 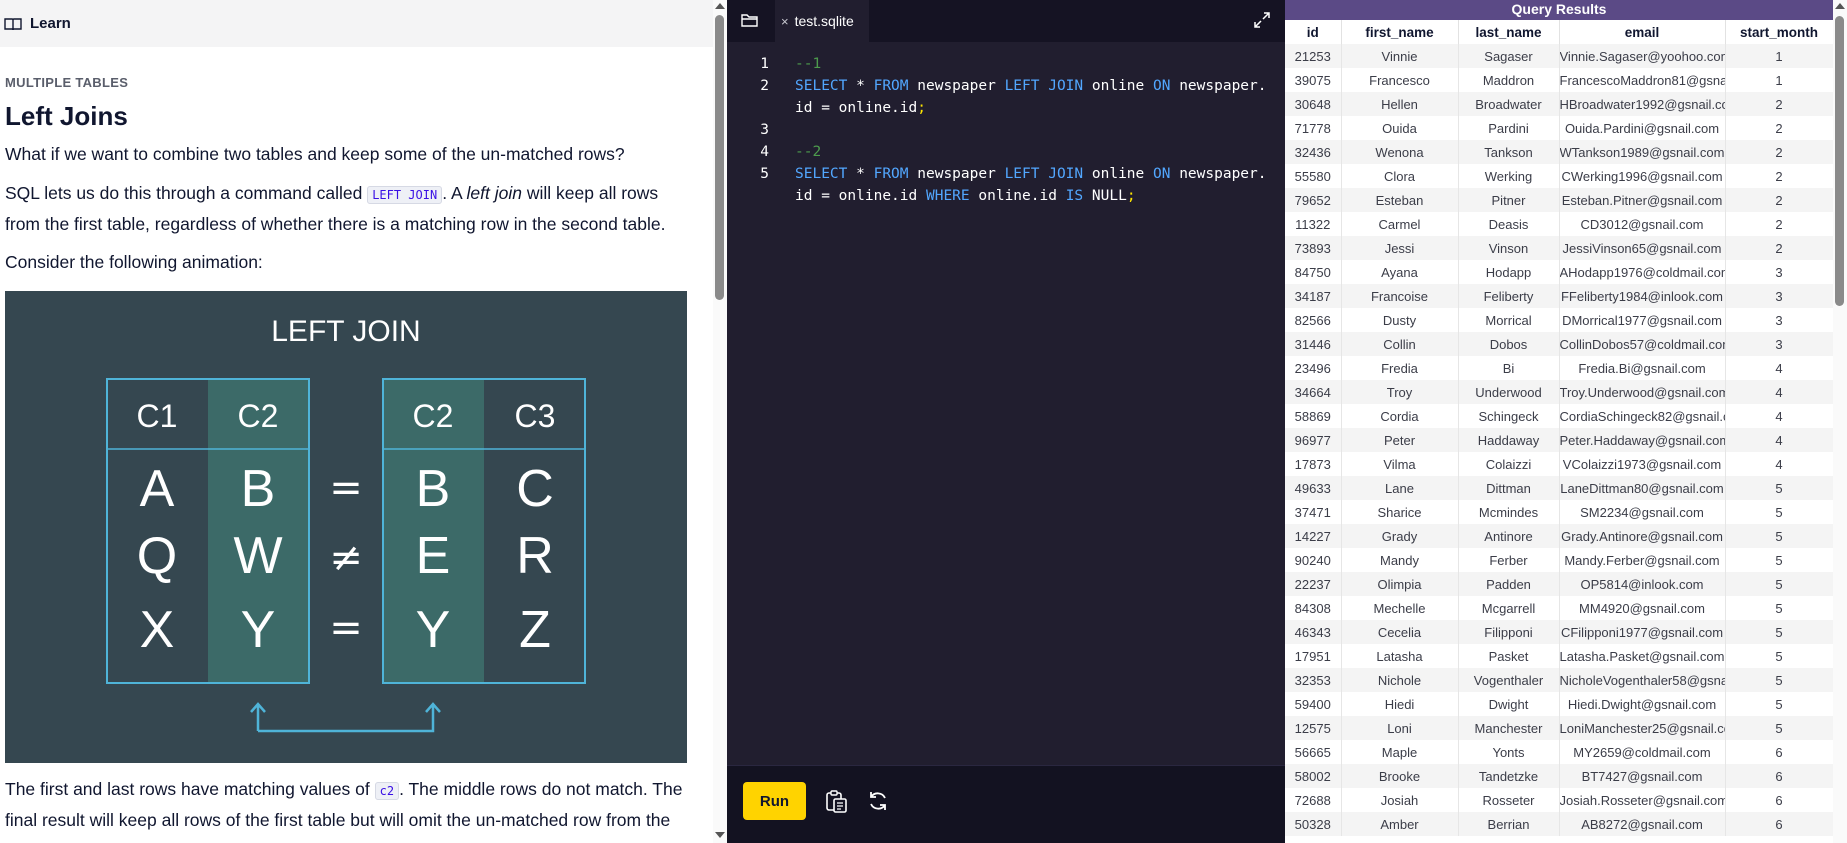 What do you see at coordinates (1509, 56) in the screenshot?
I see `table-cell: Sagaser` at bounding box center [1509, 56].